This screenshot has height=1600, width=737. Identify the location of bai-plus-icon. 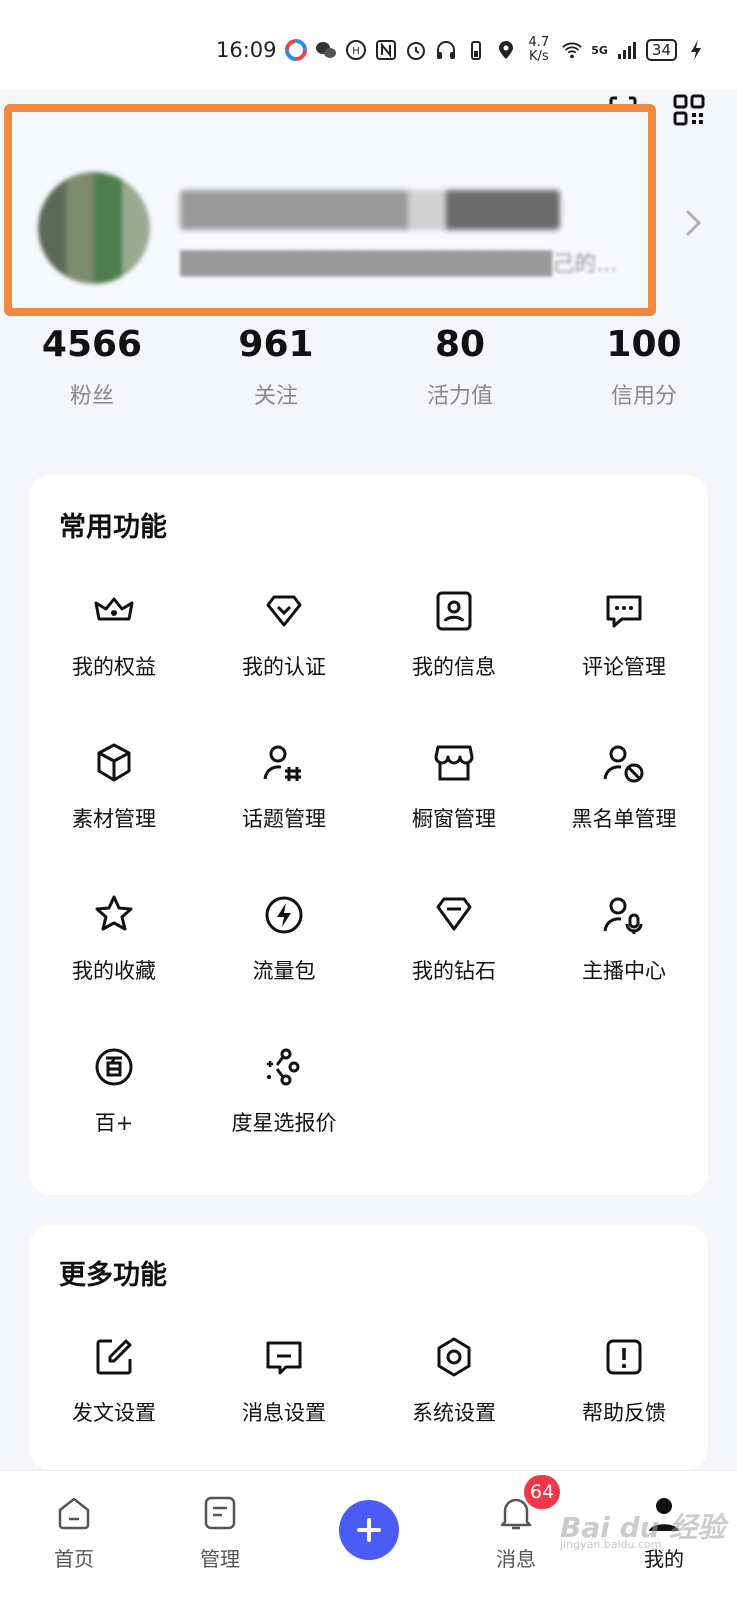
(114, 1067).